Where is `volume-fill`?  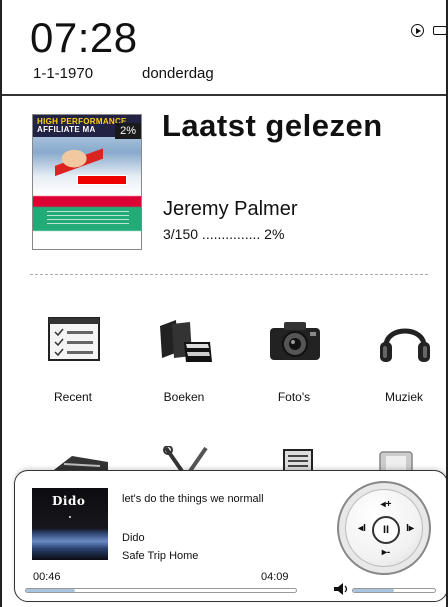 volume-fill is located at coordinates (373, 590).